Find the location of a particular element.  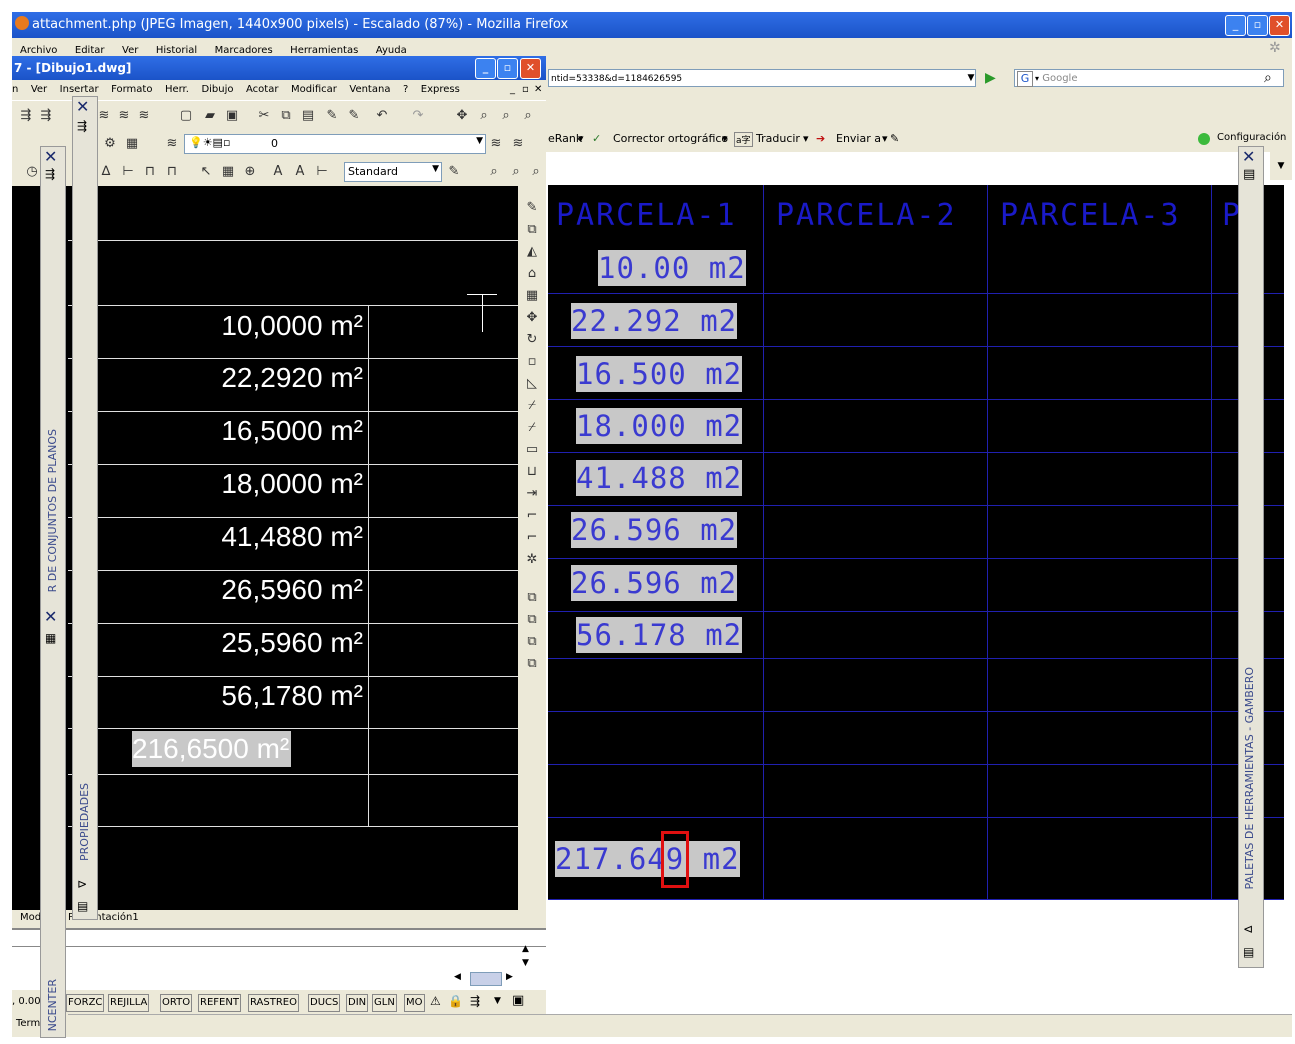

leader-icon: ↖ is located at coordinates (206, 172).